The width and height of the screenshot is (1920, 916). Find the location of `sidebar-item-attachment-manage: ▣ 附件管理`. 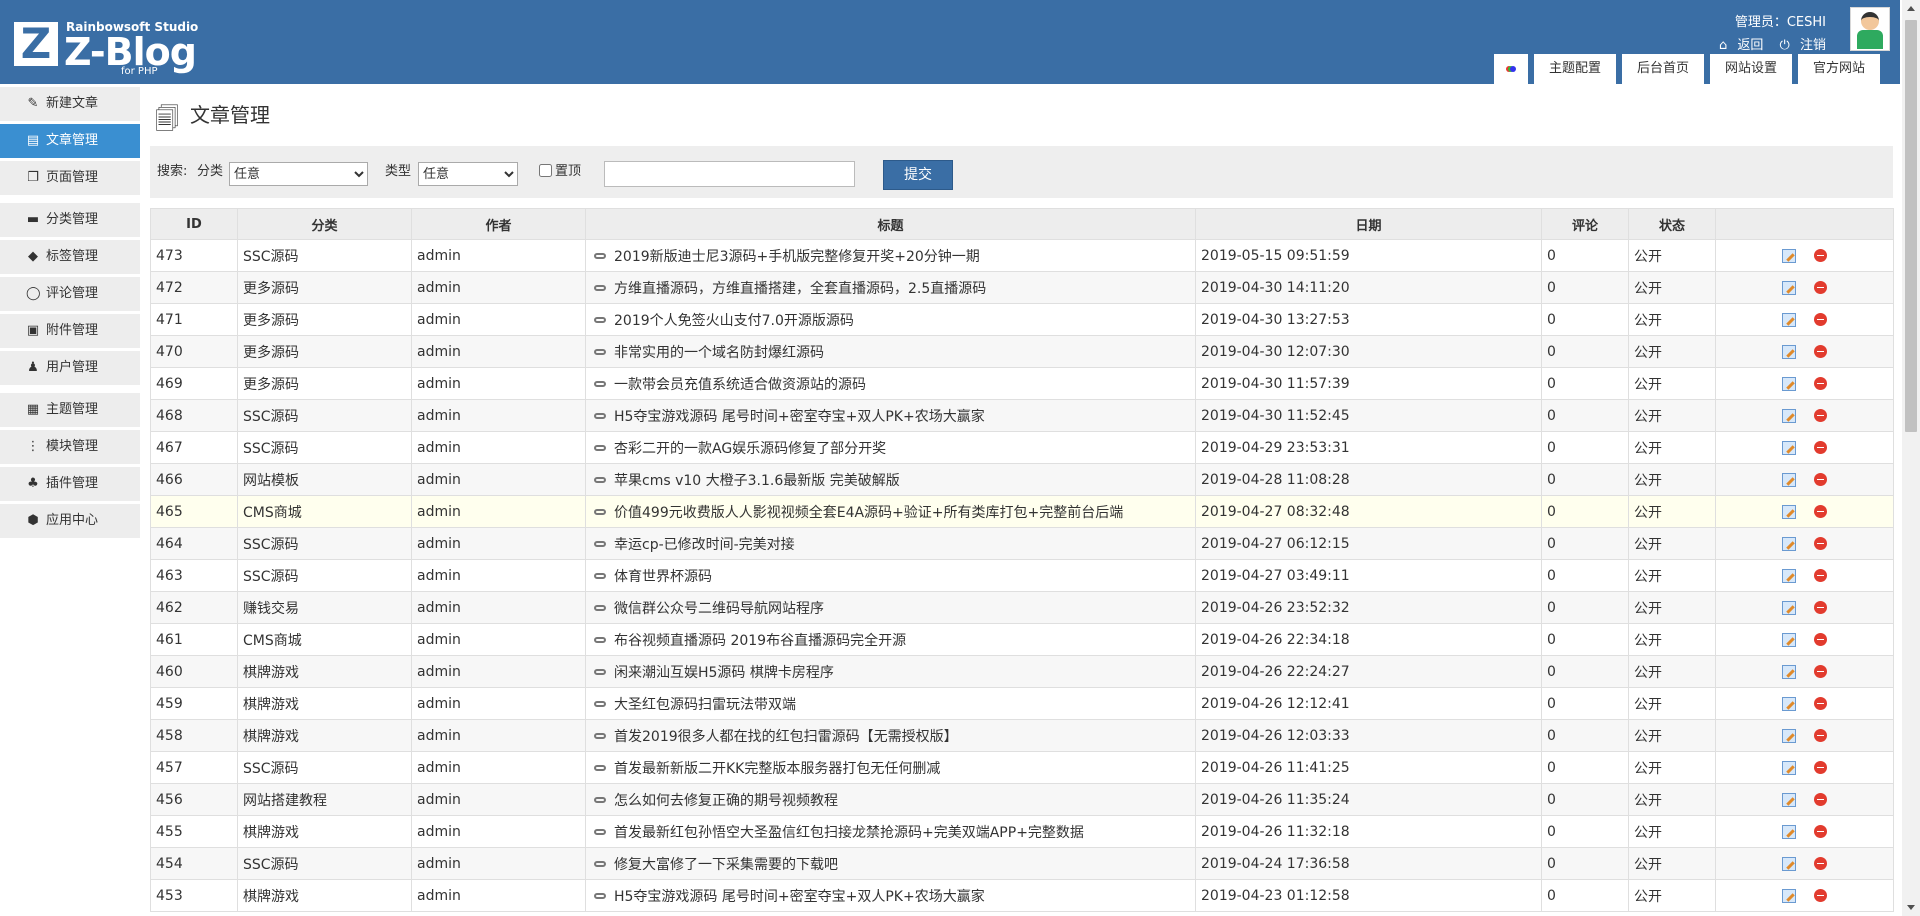

sidebar-item-attachment-manage: ▣ 附件管理 is located at coordinates (70, 331).